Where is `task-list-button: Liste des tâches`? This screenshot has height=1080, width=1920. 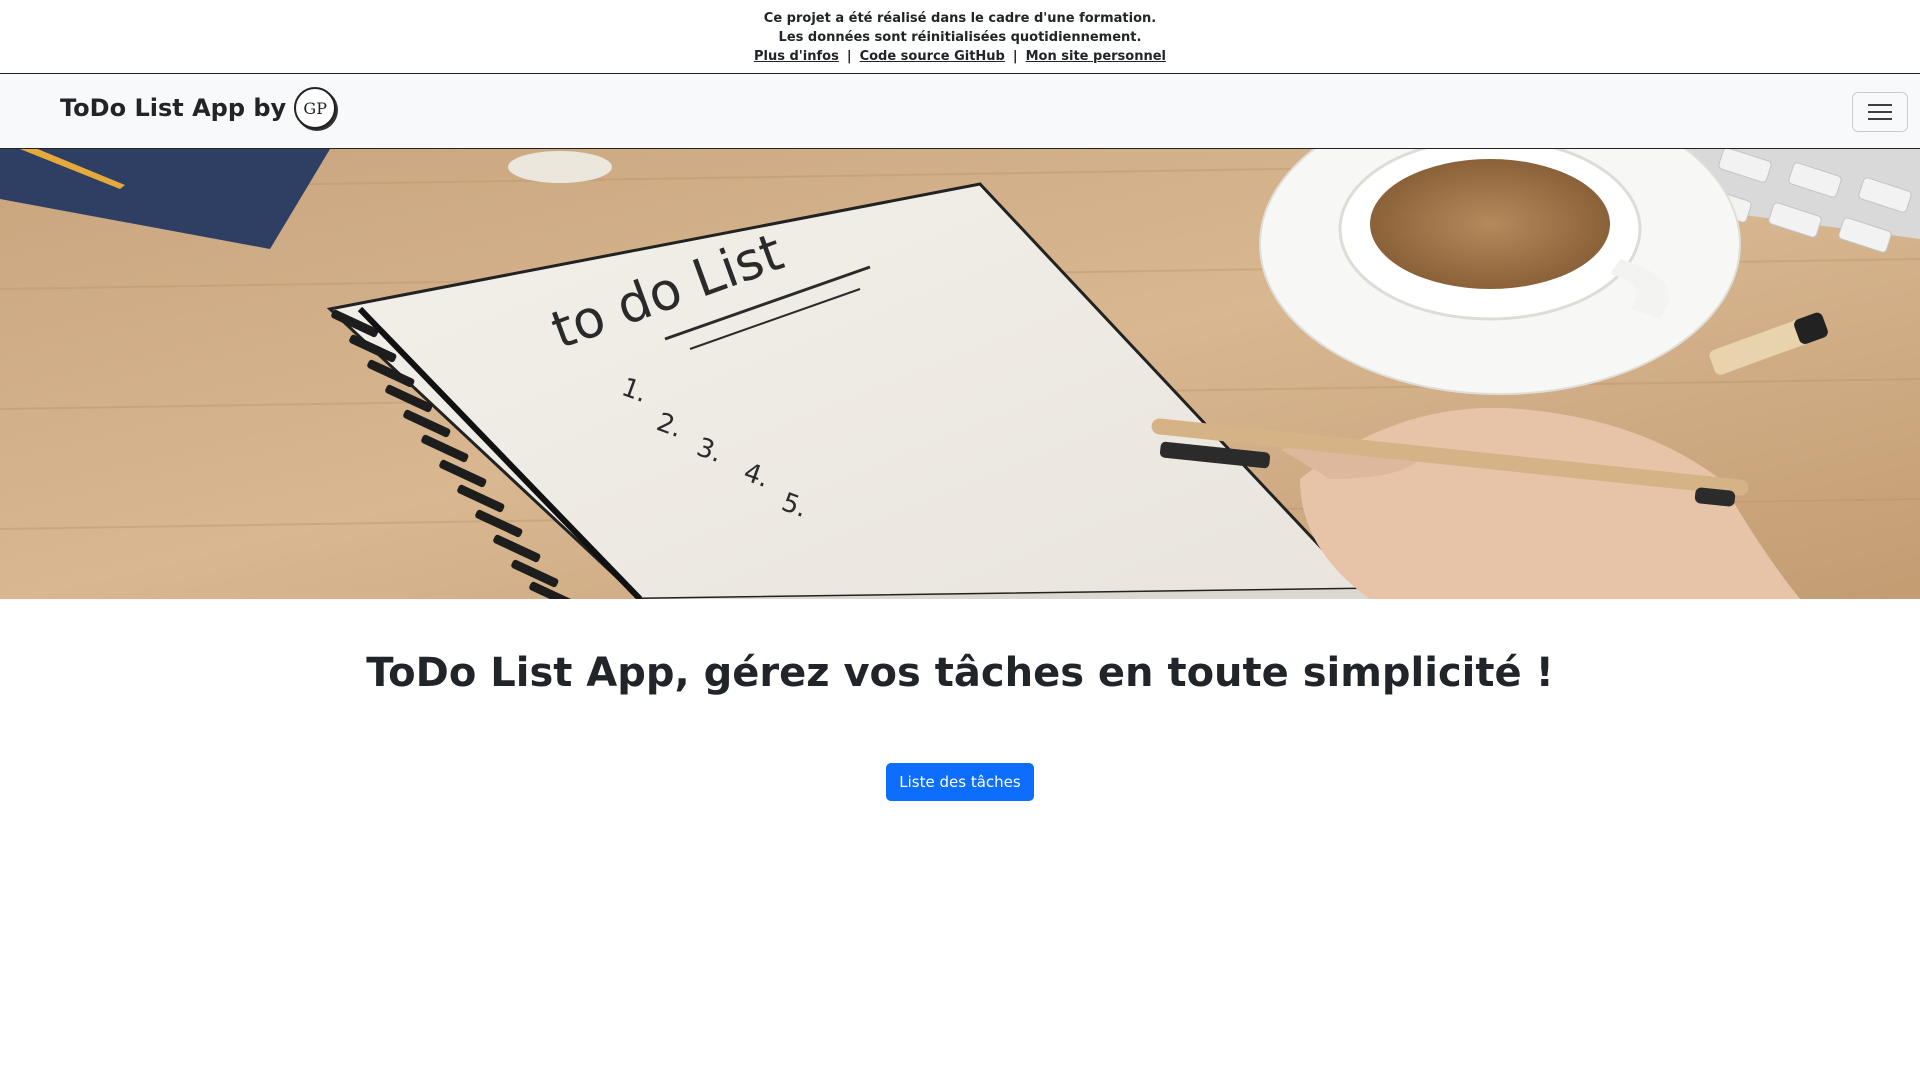 task-list-button: Liste des tâches is located at coordinates (960, 782).